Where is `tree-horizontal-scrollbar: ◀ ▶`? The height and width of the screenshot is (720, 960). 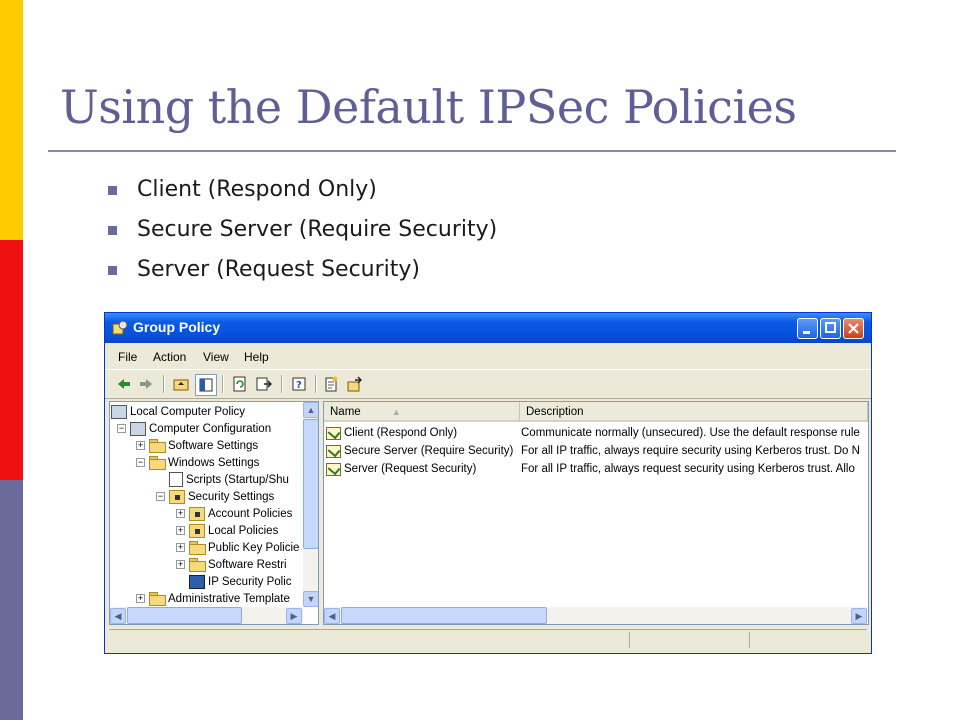
tree-horizontal-scrollbar: ◀ ▶ is located at coordinates (206, 615).